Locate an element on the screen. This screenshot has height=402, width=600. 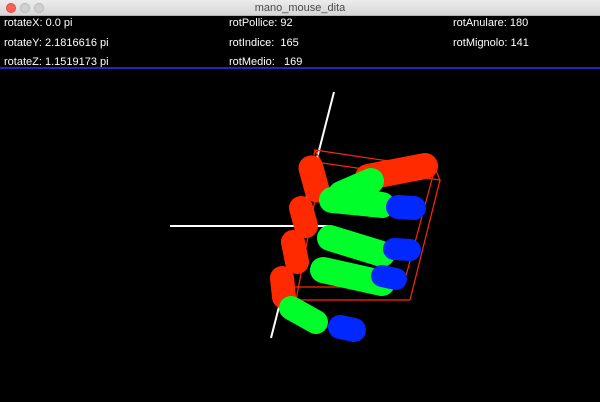
ring-middle-segment is located at coordinates (357, 202).